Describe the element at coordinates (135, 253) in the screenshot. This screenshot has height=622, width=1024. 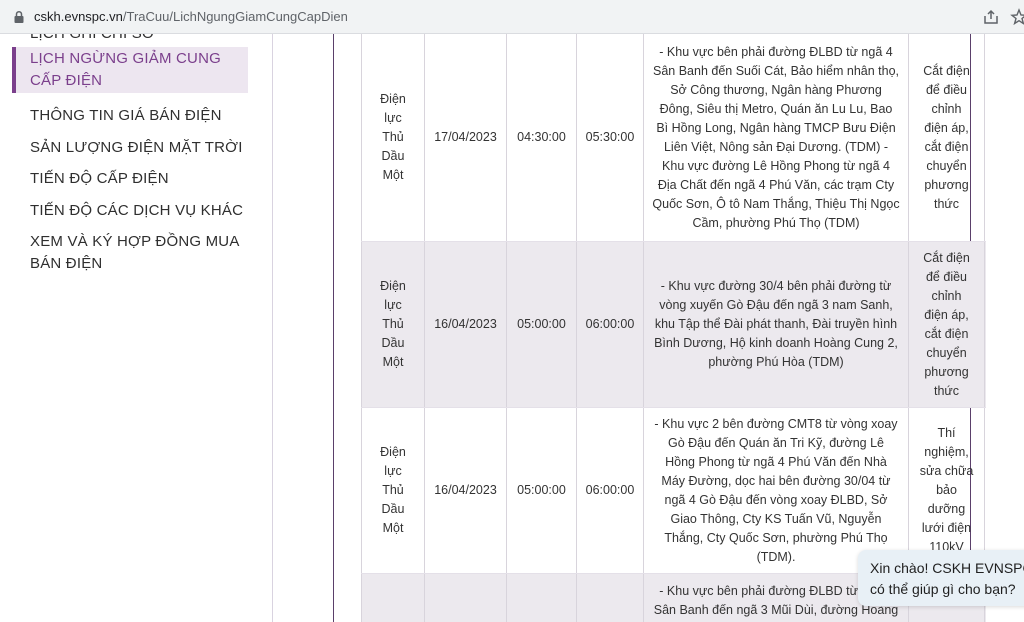
I see `sidebar-item-xem-va-ky-hop-dong: XEM VÀ KÝ HỢP ĐỒNG MUA BÁN ĐIỆN` at that location.